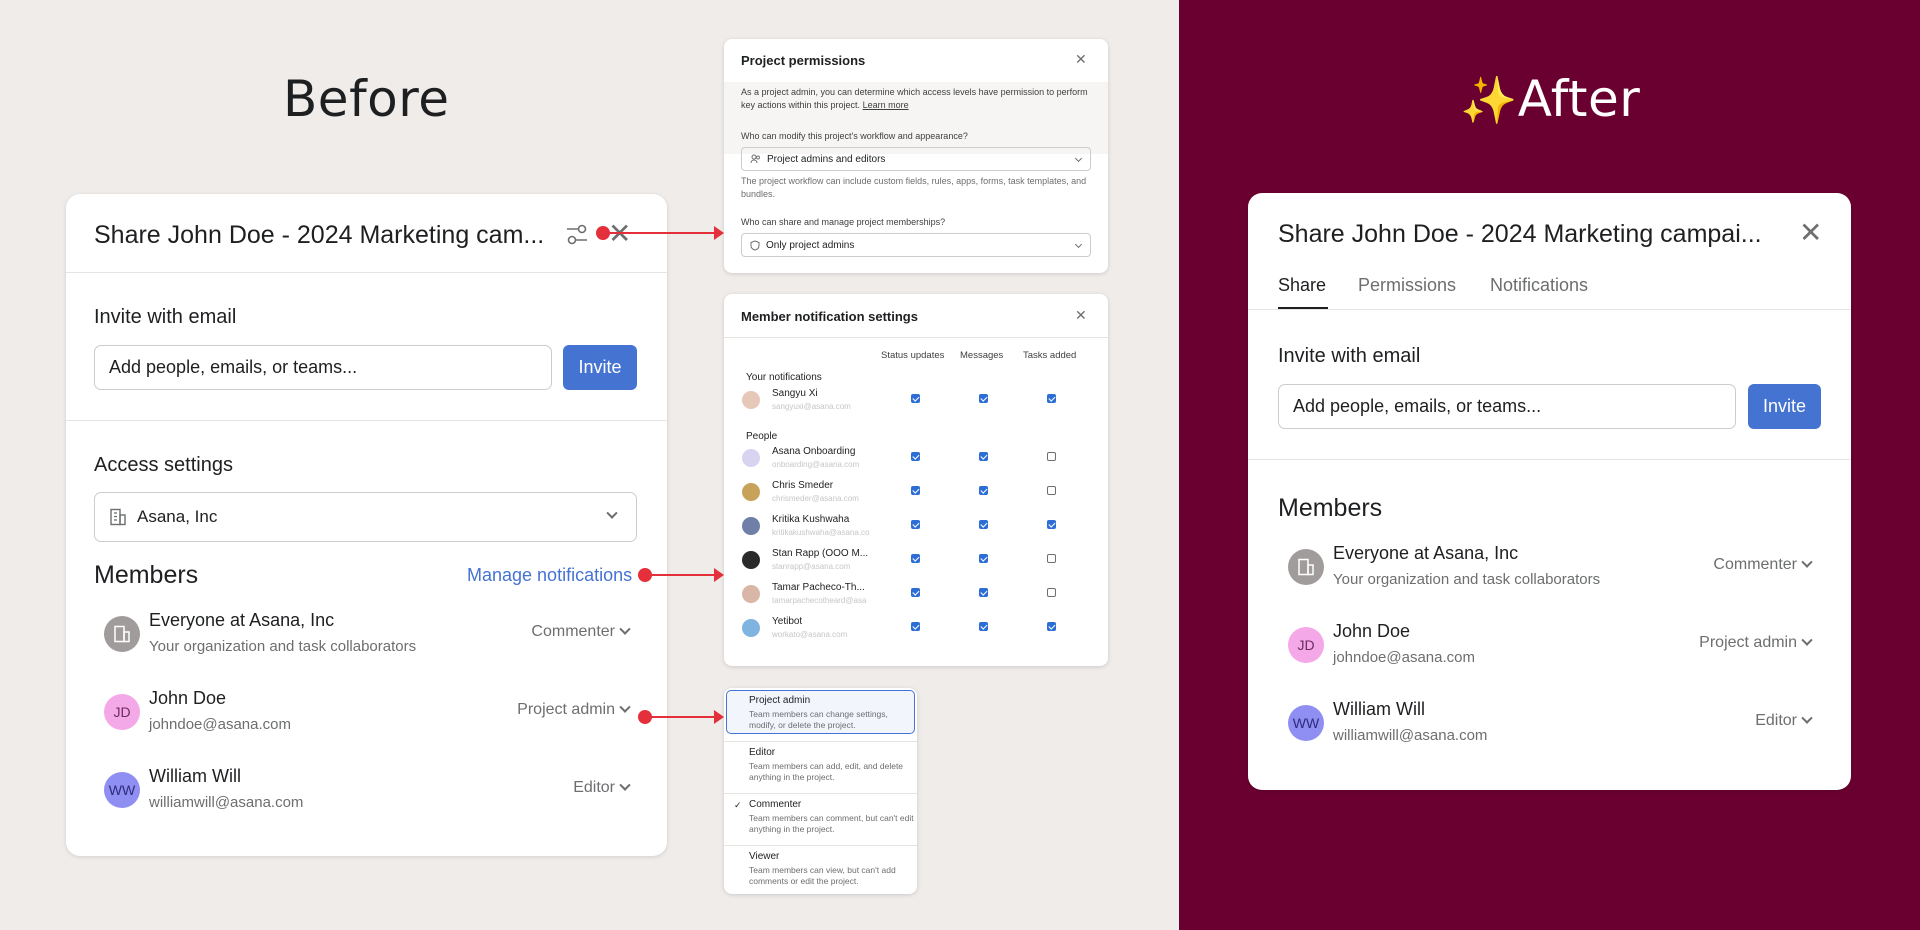  Describe the element at coordinates (916, 565) in the screenshot. I see `notification-row: Stan Rapp (OOO M... stanrapp@asana.com` at that location.